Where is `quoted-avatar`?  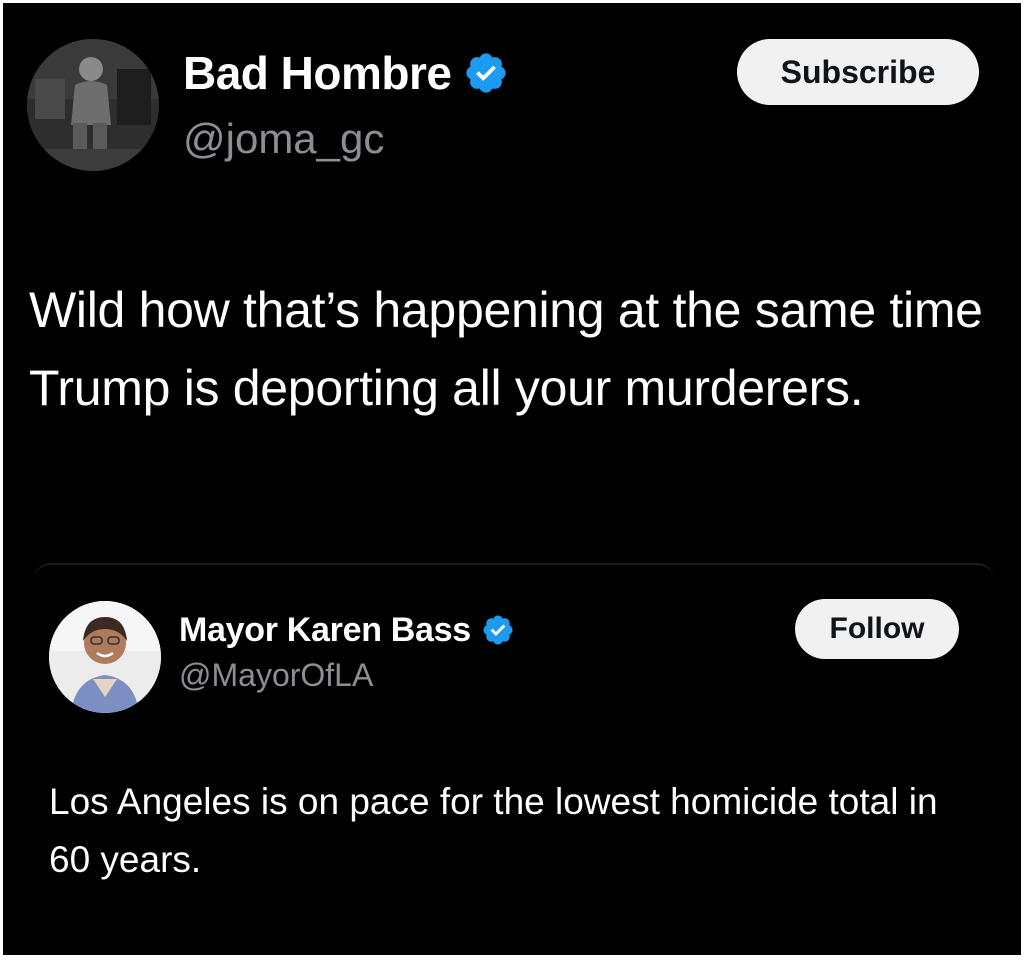
quoted-avatar is located at coordinates (105, 657).